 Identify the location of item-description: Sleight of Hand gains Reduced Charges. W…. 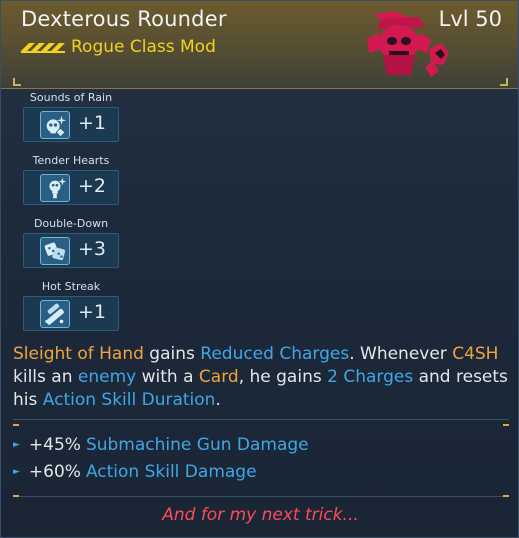
(263, 377).